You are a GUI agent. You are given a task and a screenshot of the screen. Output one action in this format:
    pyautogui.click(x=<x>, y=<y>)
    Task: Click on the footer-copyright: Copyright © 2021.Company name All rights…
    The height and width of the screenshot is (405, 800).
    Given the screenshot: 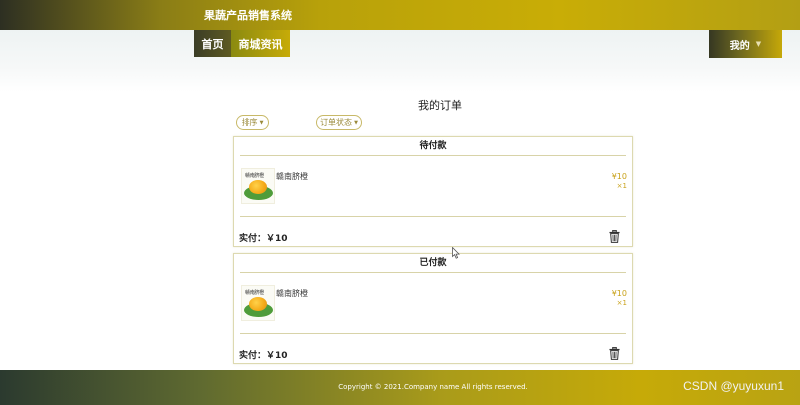 What is the action you would take?
    pyautogui.click(x=433, y=387)
    